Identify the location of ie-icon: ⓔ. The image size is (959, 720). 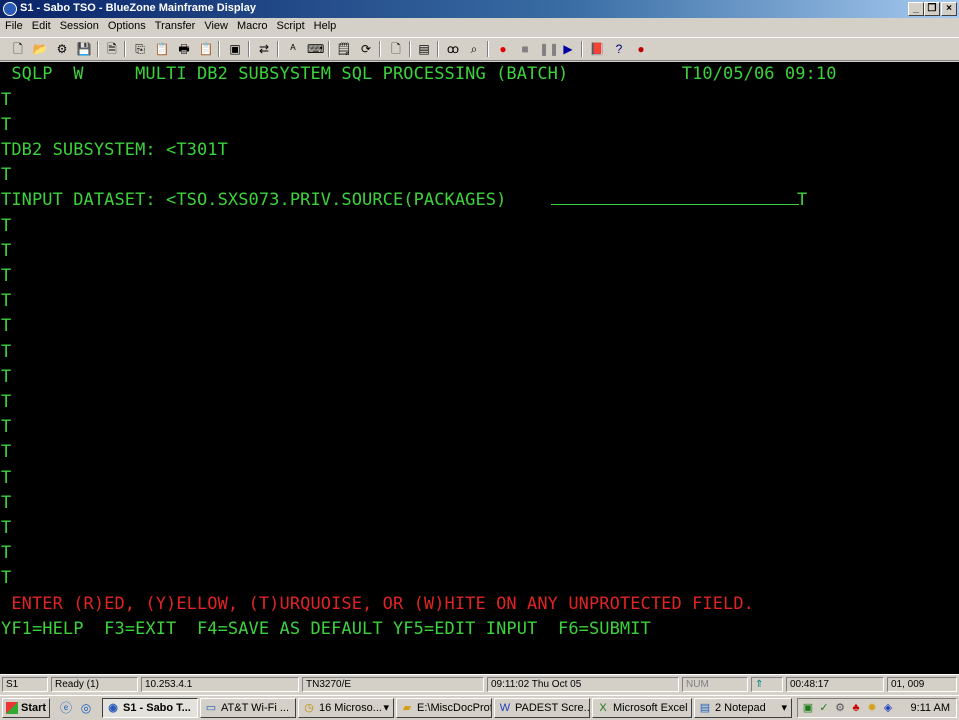
(66, 708).